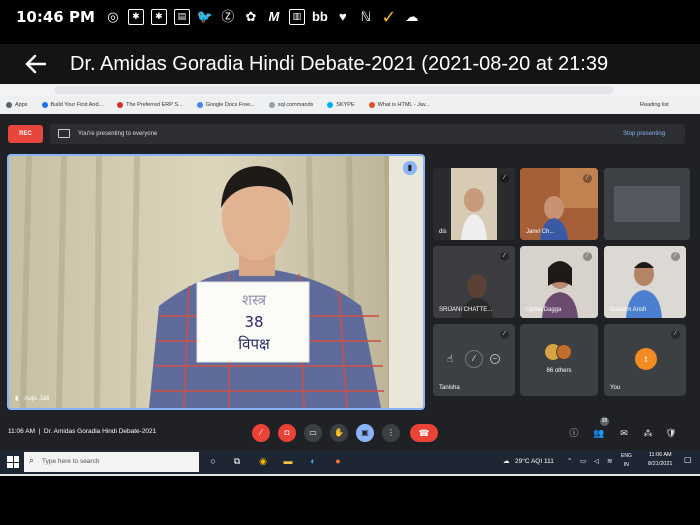 This screenshot has height=525, width=700. I want to click on windows-start-icon, so click(13, 462).